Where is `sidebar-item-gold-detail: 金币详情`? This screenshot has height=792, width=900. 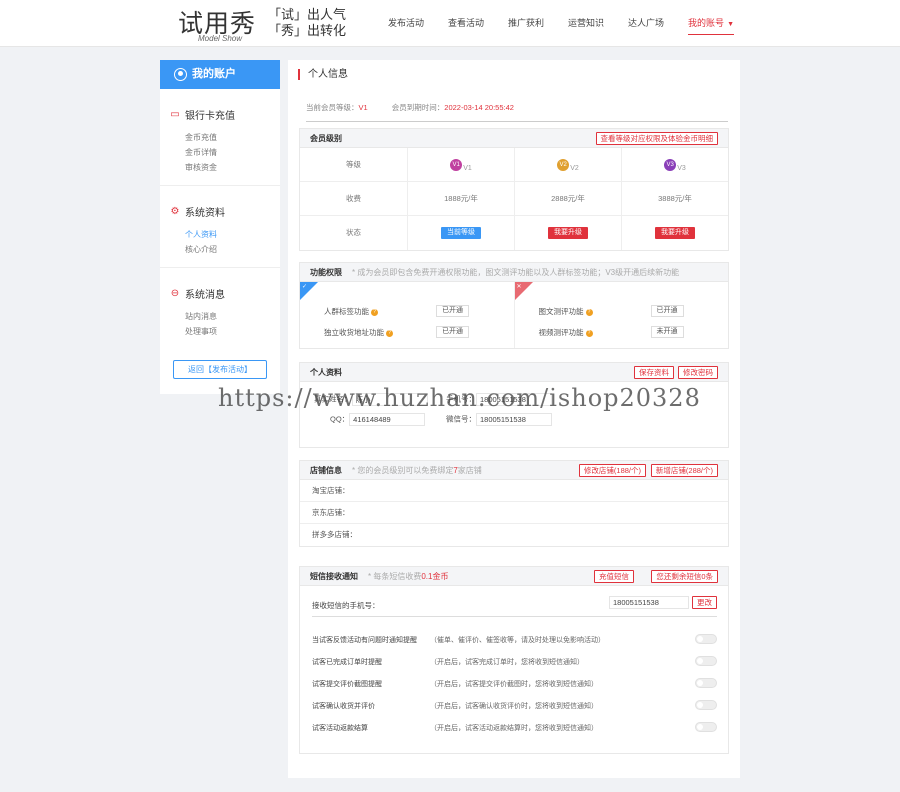 sidebar-item-gold-detail: 金币详情 is located at coordinates (232, 152).